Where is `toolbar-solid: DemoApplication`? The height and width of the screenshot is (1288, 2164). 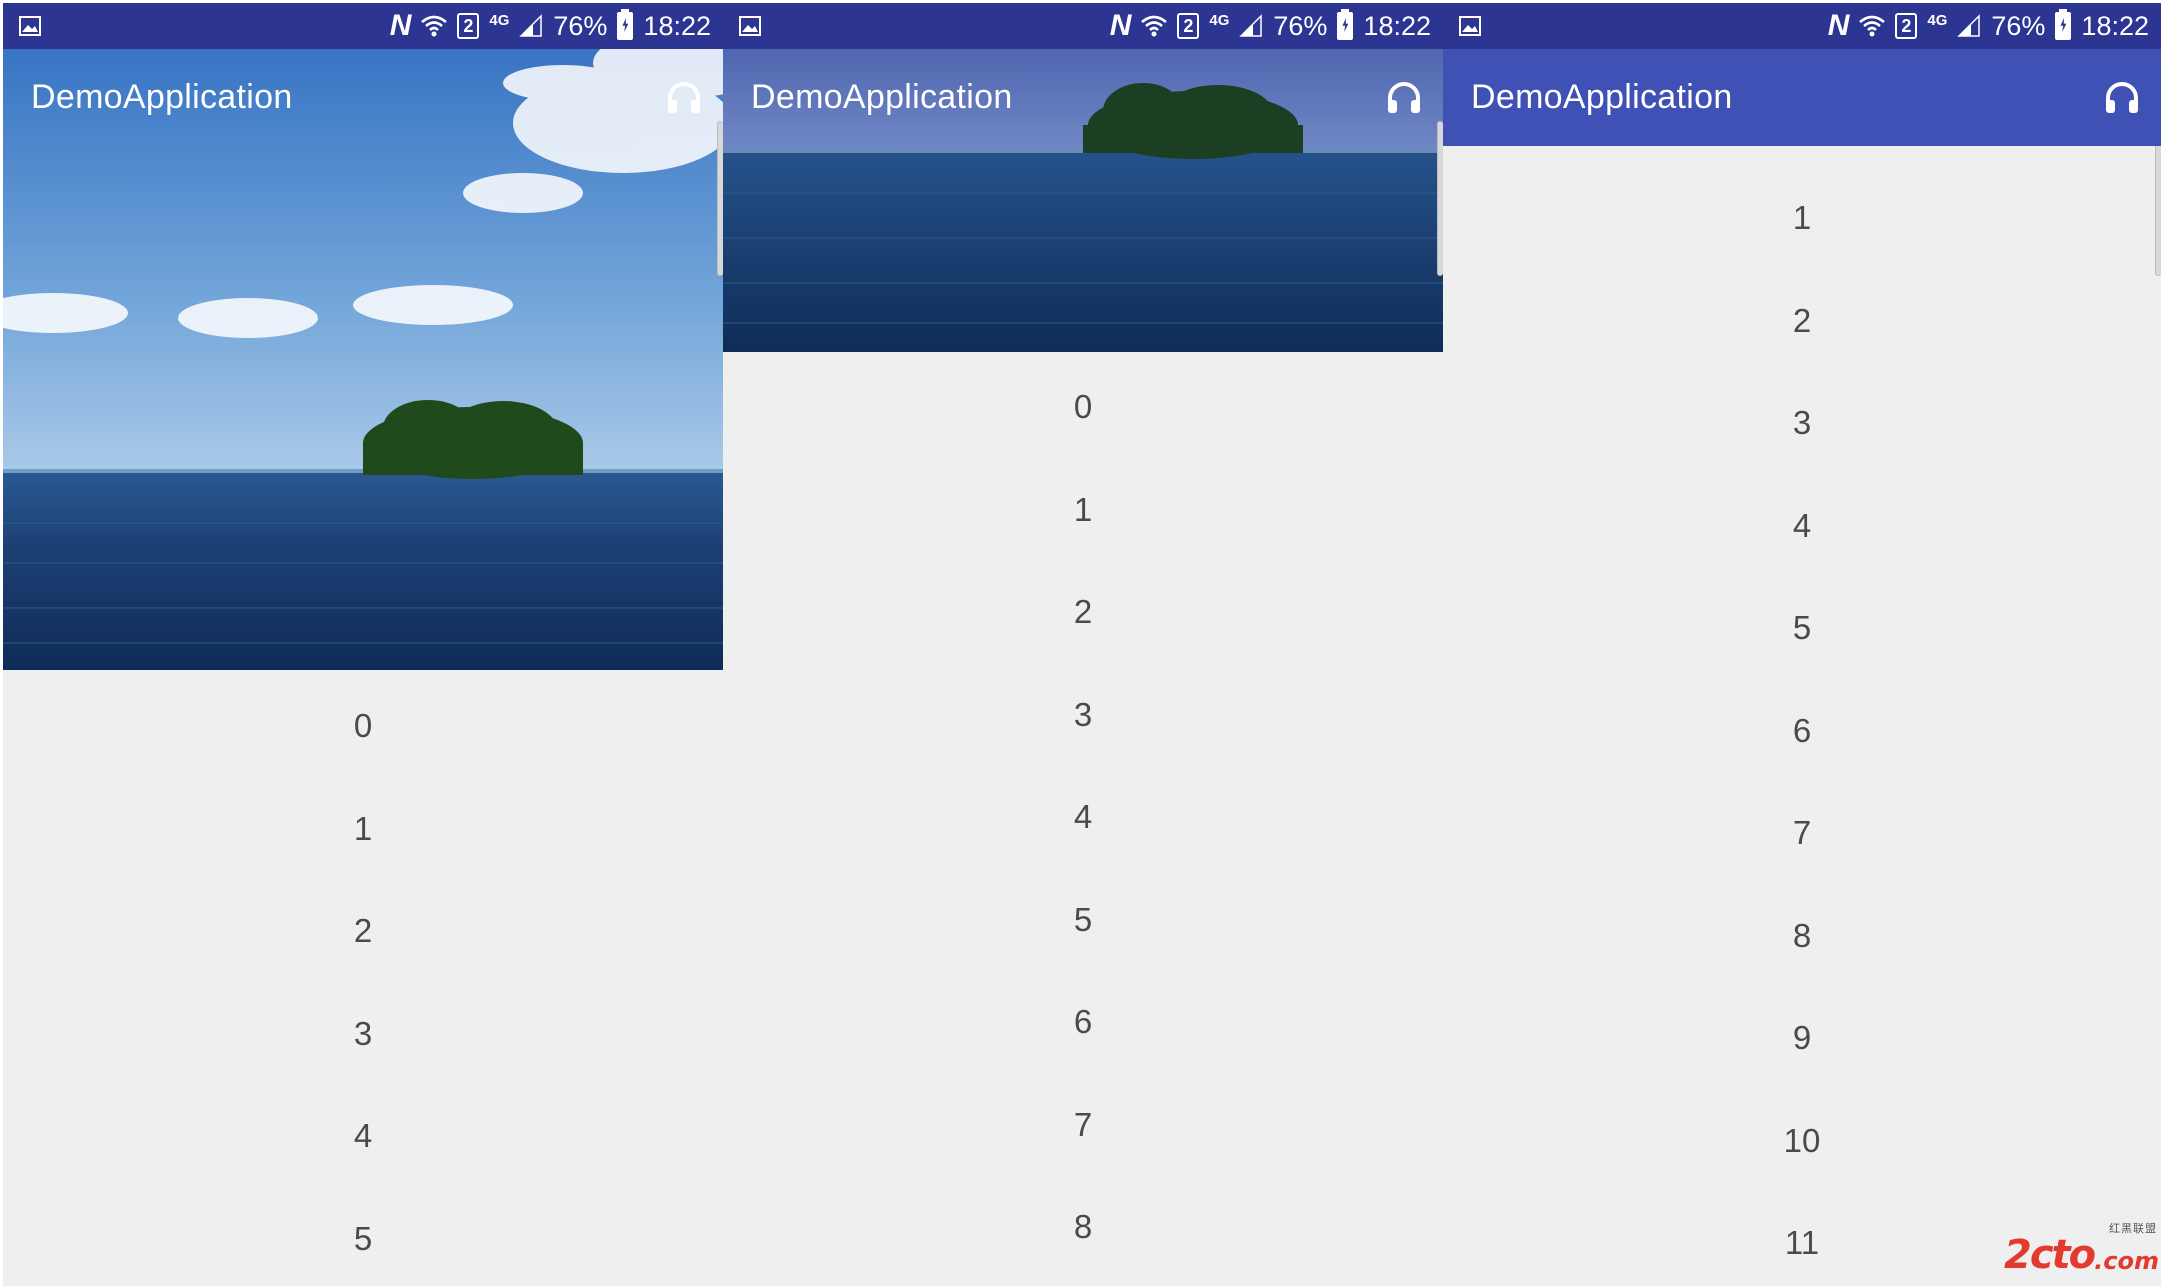
toolbar-solid: DemoApplication is located at coordinates (1802, 97).